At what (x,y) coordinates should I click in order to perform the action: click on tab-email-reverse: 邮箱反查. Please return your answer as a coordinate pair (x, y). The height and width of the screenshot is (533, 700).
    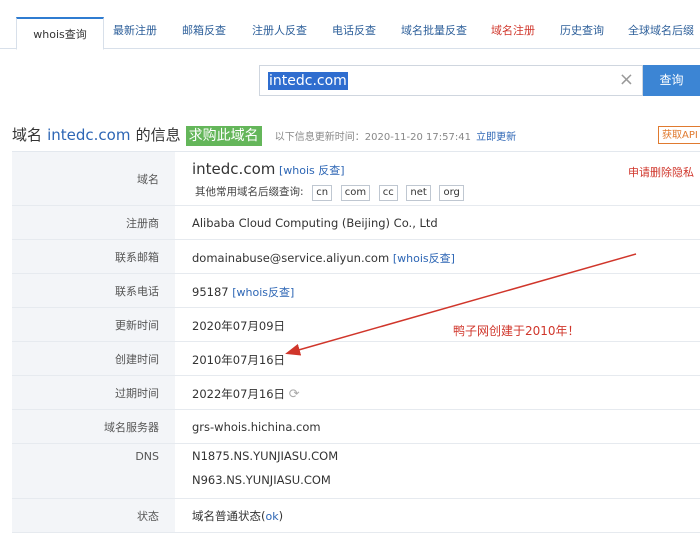
    Looking at the image, I should click on (204, 30).